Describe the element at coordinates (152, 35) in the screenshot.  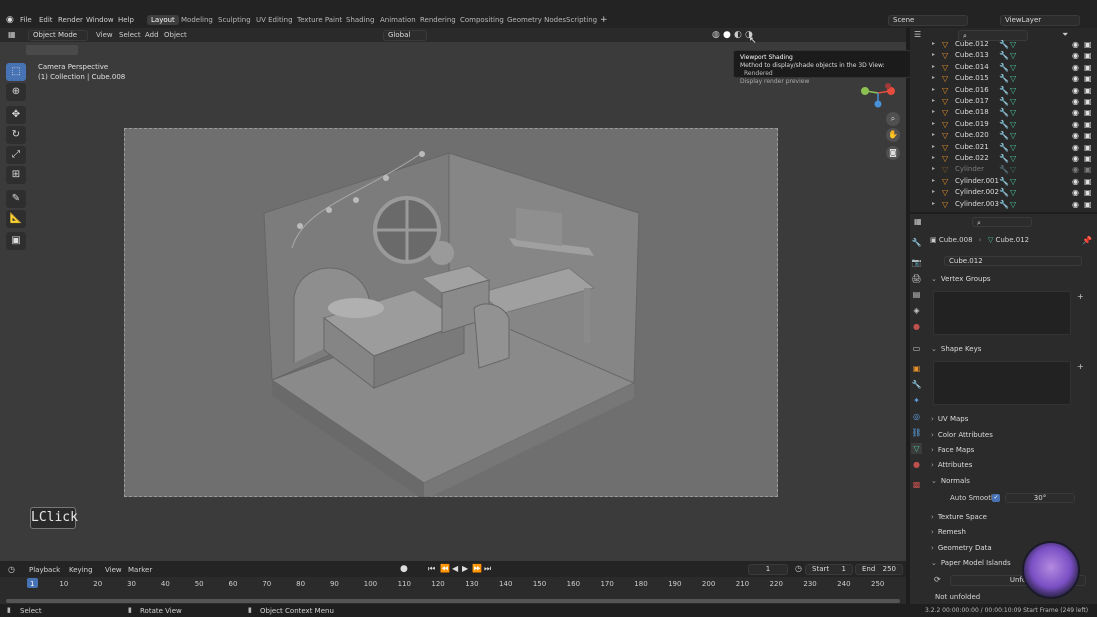
I see `menu-add: Add` at that location.